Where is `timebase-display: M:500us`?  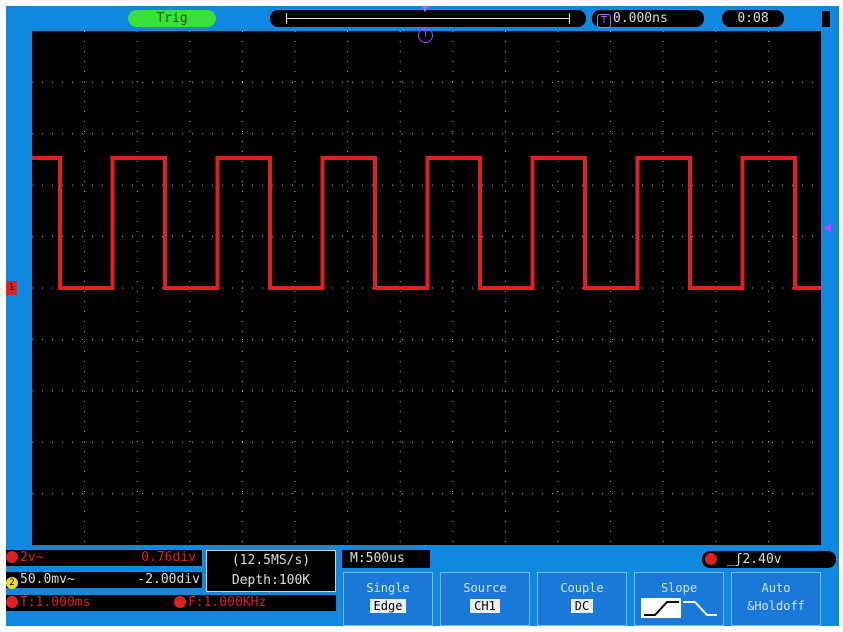
timebase-display: M:500us is located at coordinates (386, 559).